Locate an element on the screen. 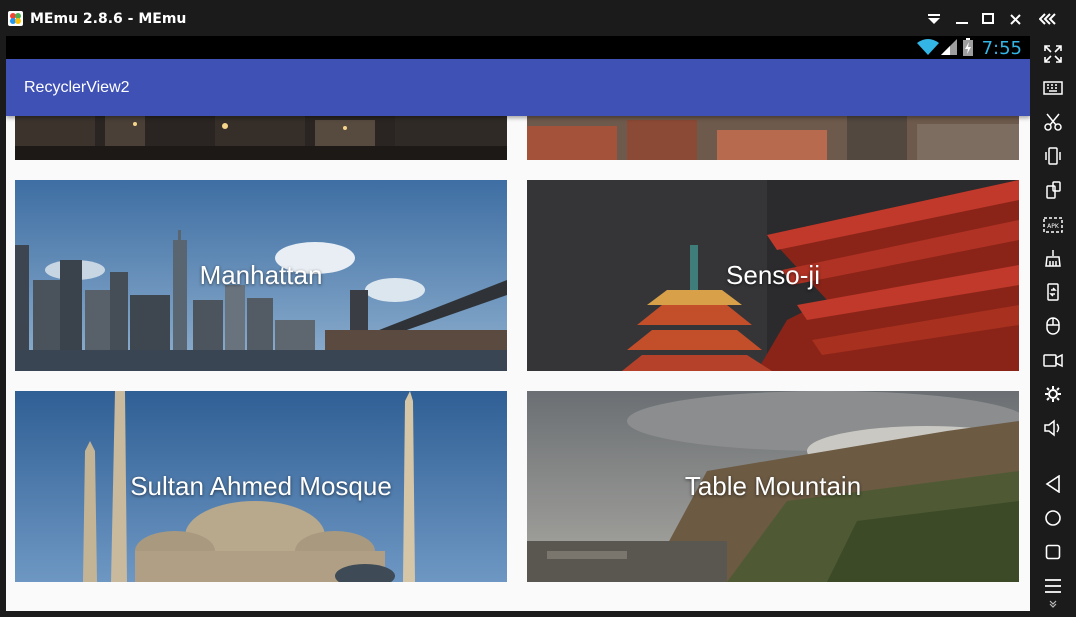 The height and width of the screenshot is (617, 1076). home-button is located at coordinates (1053, 518).